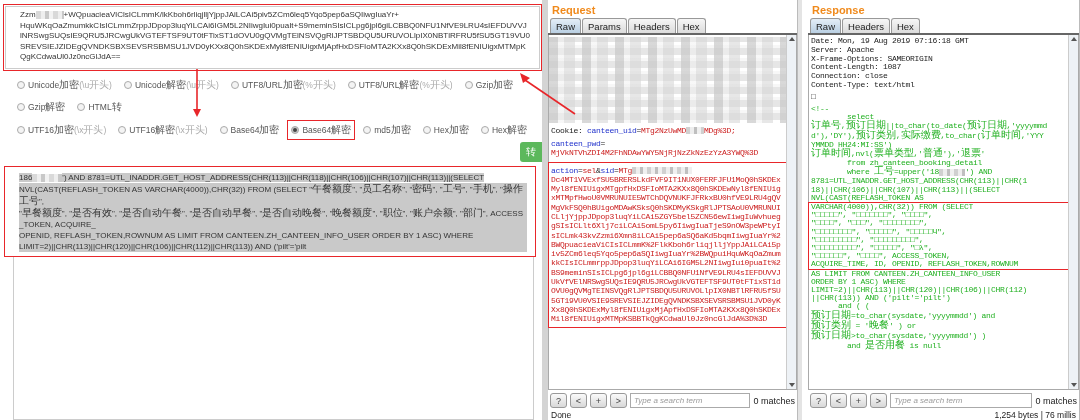 This screenshot has width=1080, height=420. What do you see at coordinates (288, 85) in the screenshot?
I see `option-label: UTF8/URL加密(%开头)` at bounding box center [288, 85].